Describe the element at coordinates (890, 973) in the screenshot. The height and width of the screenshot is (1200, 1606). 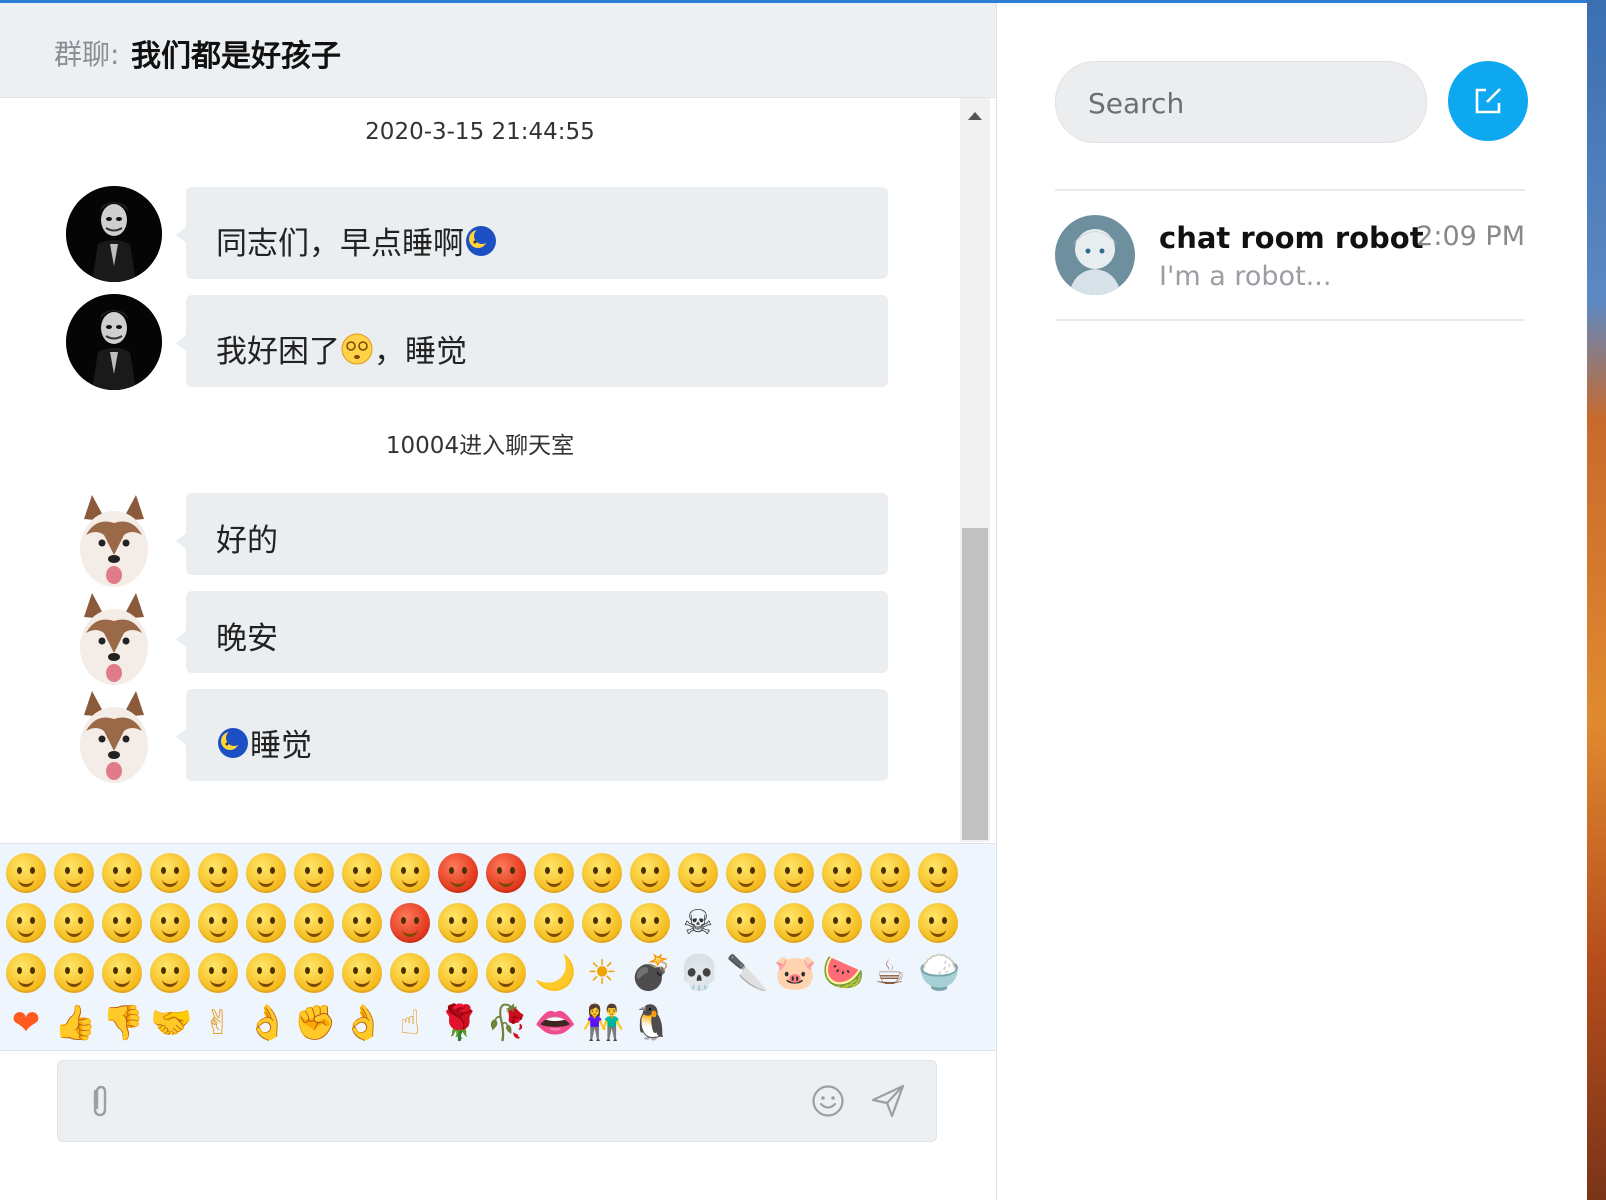
I see `coffee-emoji-icon: ☕` at that location.